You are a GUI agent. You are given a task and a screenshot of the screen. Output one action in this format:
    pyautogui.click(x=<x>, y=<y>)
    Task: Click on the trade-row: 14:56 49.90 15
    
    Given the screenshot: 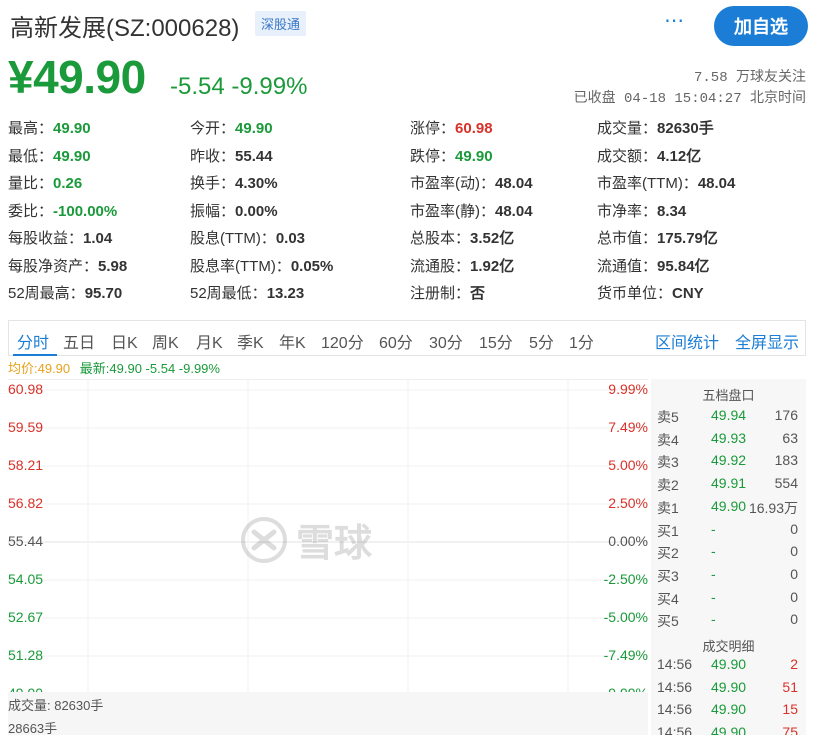 What is the action you would take?
    pyautogui.click(x=728, y=712)
    